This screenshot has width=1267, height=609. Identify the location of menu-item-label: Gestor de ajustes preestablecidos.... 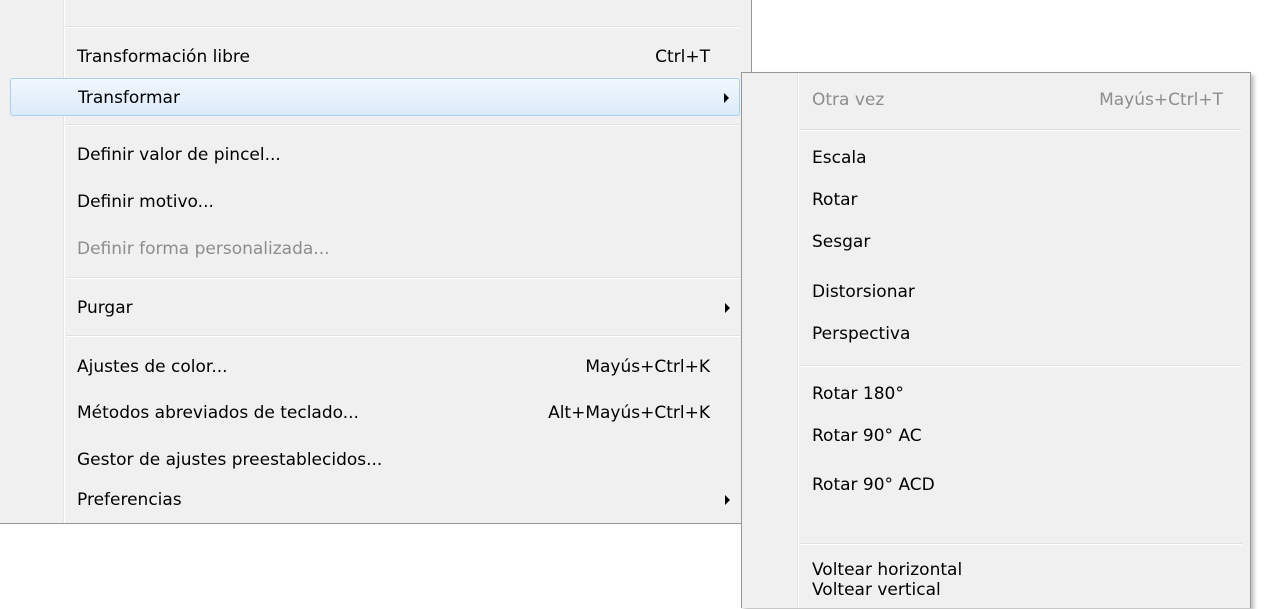
(230, 460).